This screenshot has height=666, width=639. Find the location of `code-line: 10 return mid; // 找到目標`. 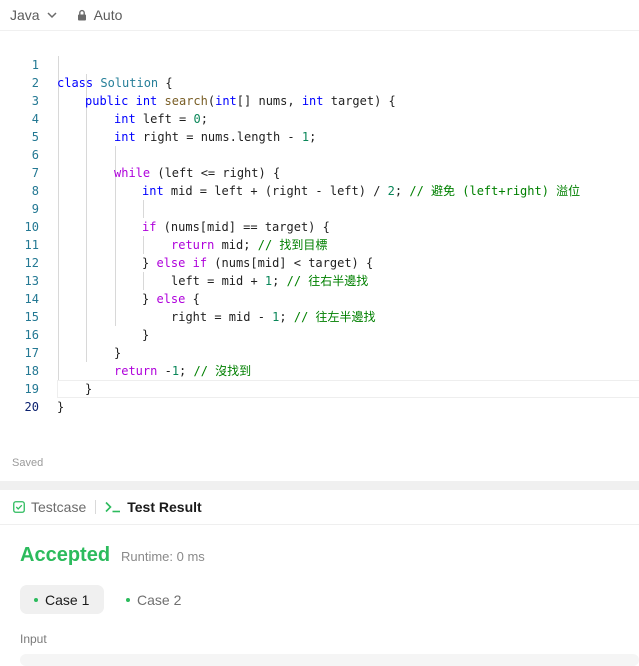

code-line: 10 return mid; // 找到目標 is located at coordinates (319, 226).